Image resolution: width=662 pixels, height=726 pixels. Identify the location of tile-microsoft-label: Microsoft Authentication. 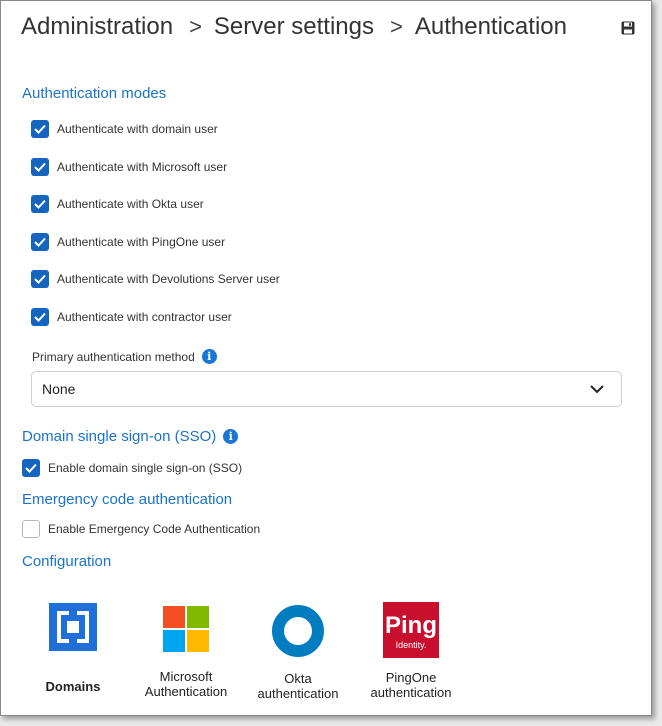
(186, 684).